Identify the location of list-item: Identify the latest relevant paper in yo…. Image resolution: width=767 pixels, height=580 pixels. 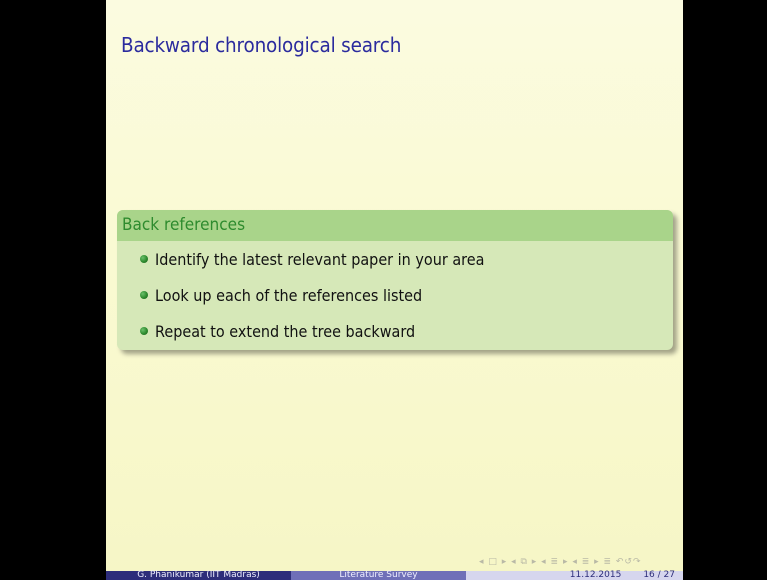
(395, 264).